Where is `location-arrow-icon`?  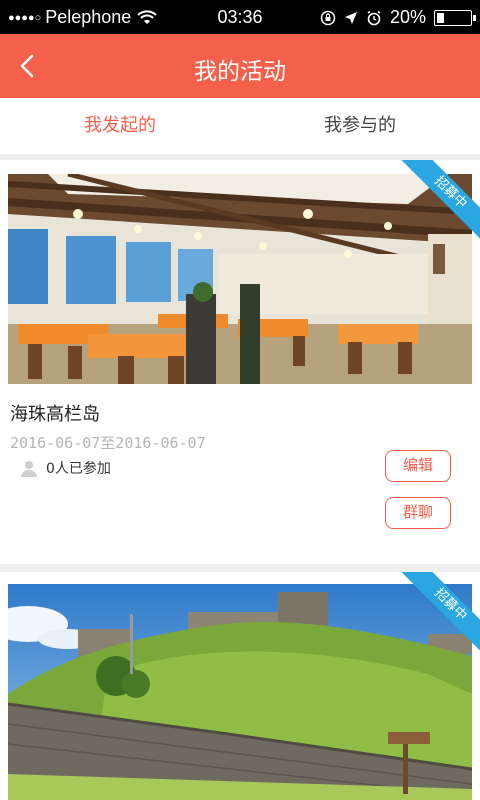 location-arrow-icon is located at coordinates (350, 17).